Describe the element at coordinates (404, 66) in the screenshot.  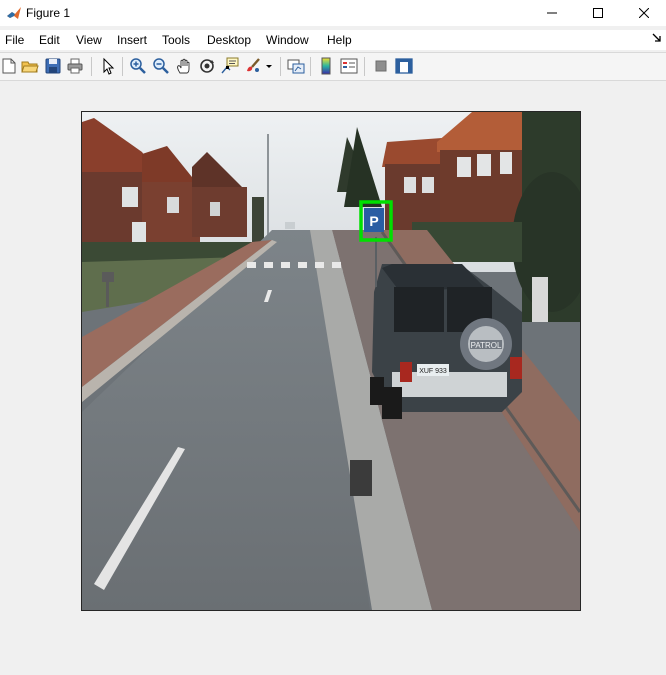
I see `show-plot-tools-icon` at that location.